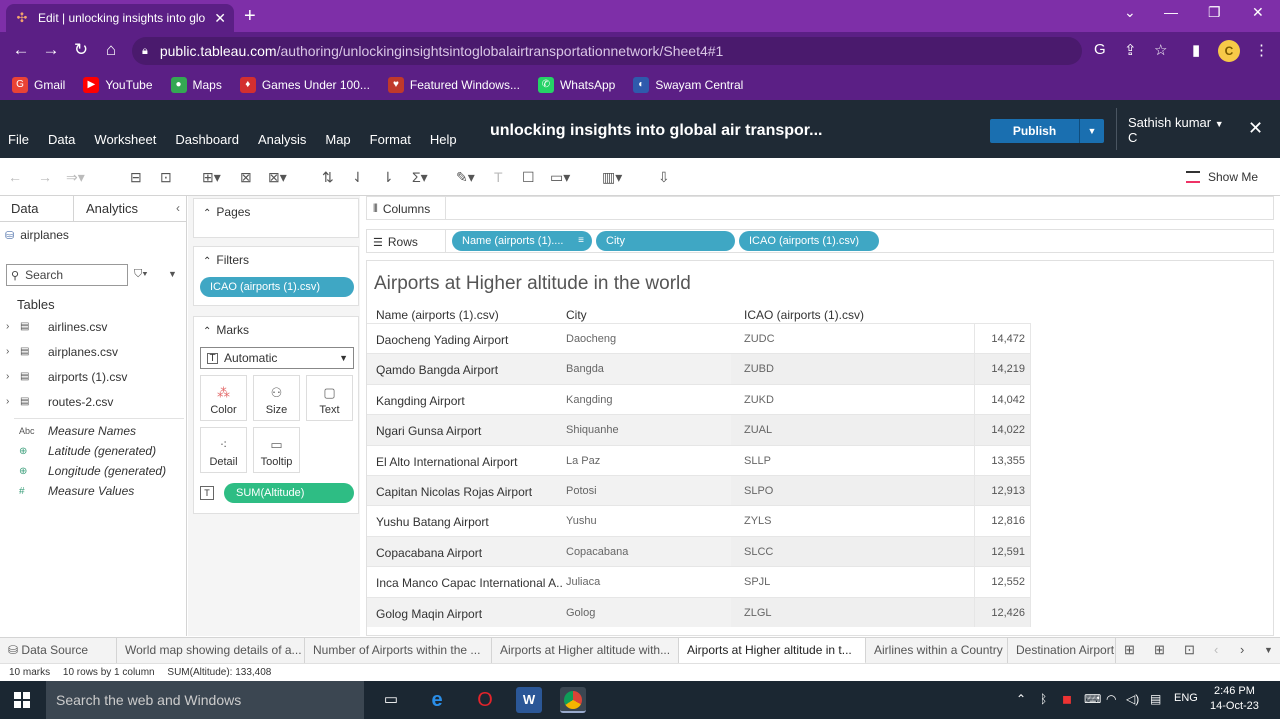  Describe the element at coordinates (1159, 650) in the screenshot. I see `new-dashboard-tab-icon: ⊞` at that location.